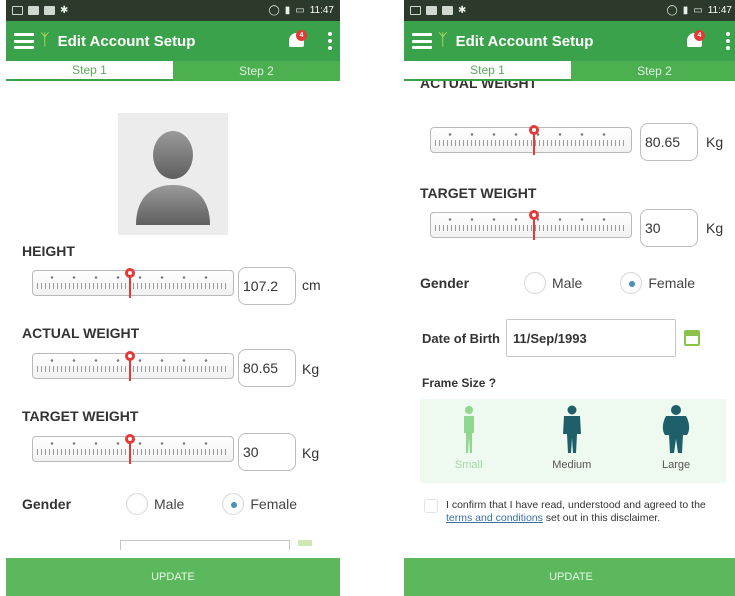 Image resolution: width=735 pixels, height=596 pixels. I want to click on height-unit: cm, so click(311, 285).